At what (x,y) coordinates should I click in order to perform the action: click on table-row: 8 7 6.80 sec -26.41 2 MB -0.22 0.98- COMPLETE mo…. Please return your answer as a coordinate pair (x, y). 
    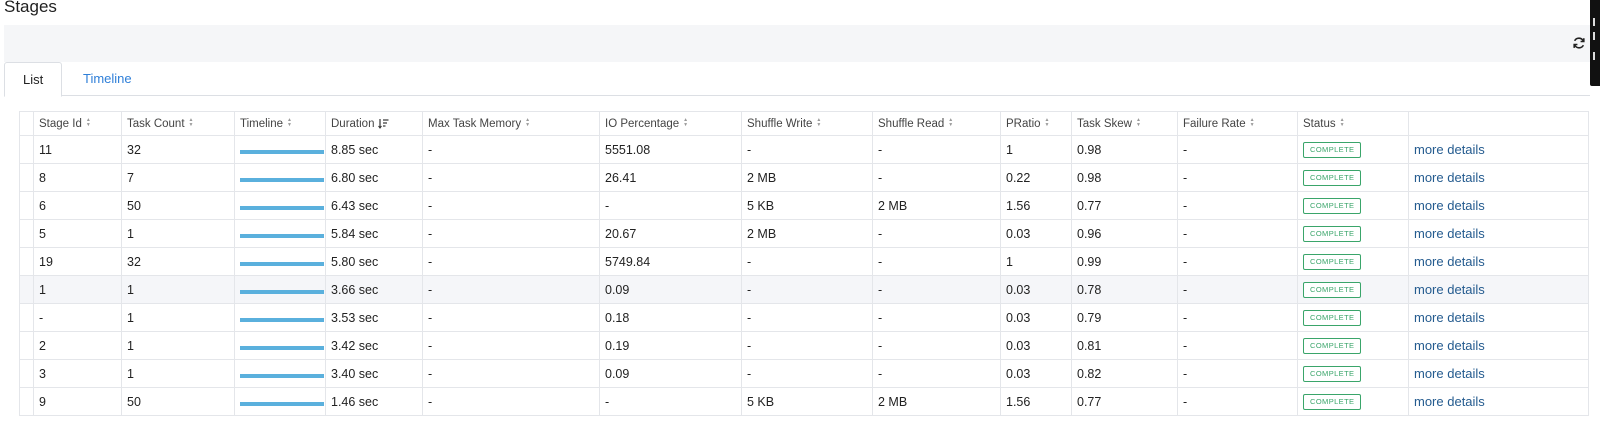
    Looking at the image, I should click on (804, 177).